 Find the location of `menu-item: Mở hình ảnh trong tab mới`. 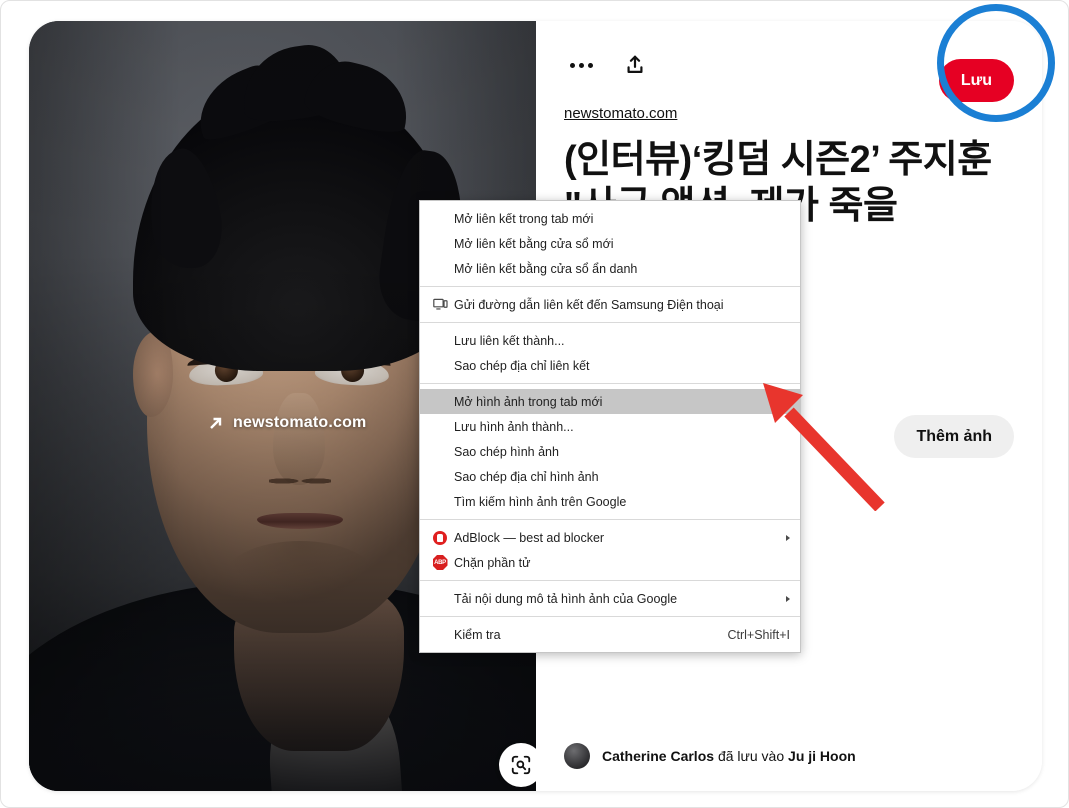

menu-item: Mở hình ảnh trong tab mới is located at coordinates (610, 401).